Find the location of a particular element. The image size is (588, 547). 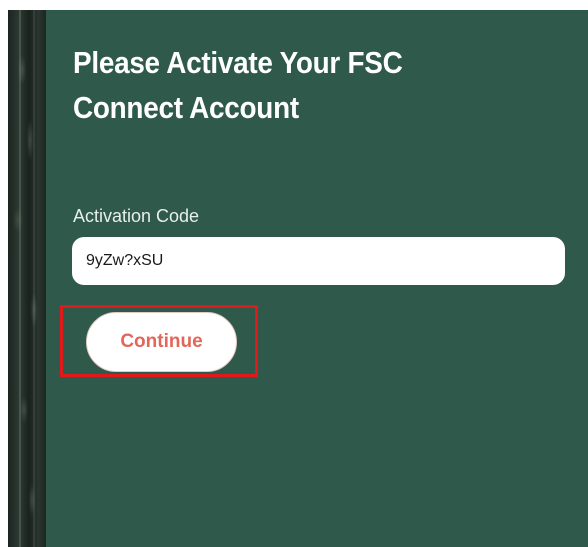

activation-code-label: Activation Code is located at coordinates (136, 216).